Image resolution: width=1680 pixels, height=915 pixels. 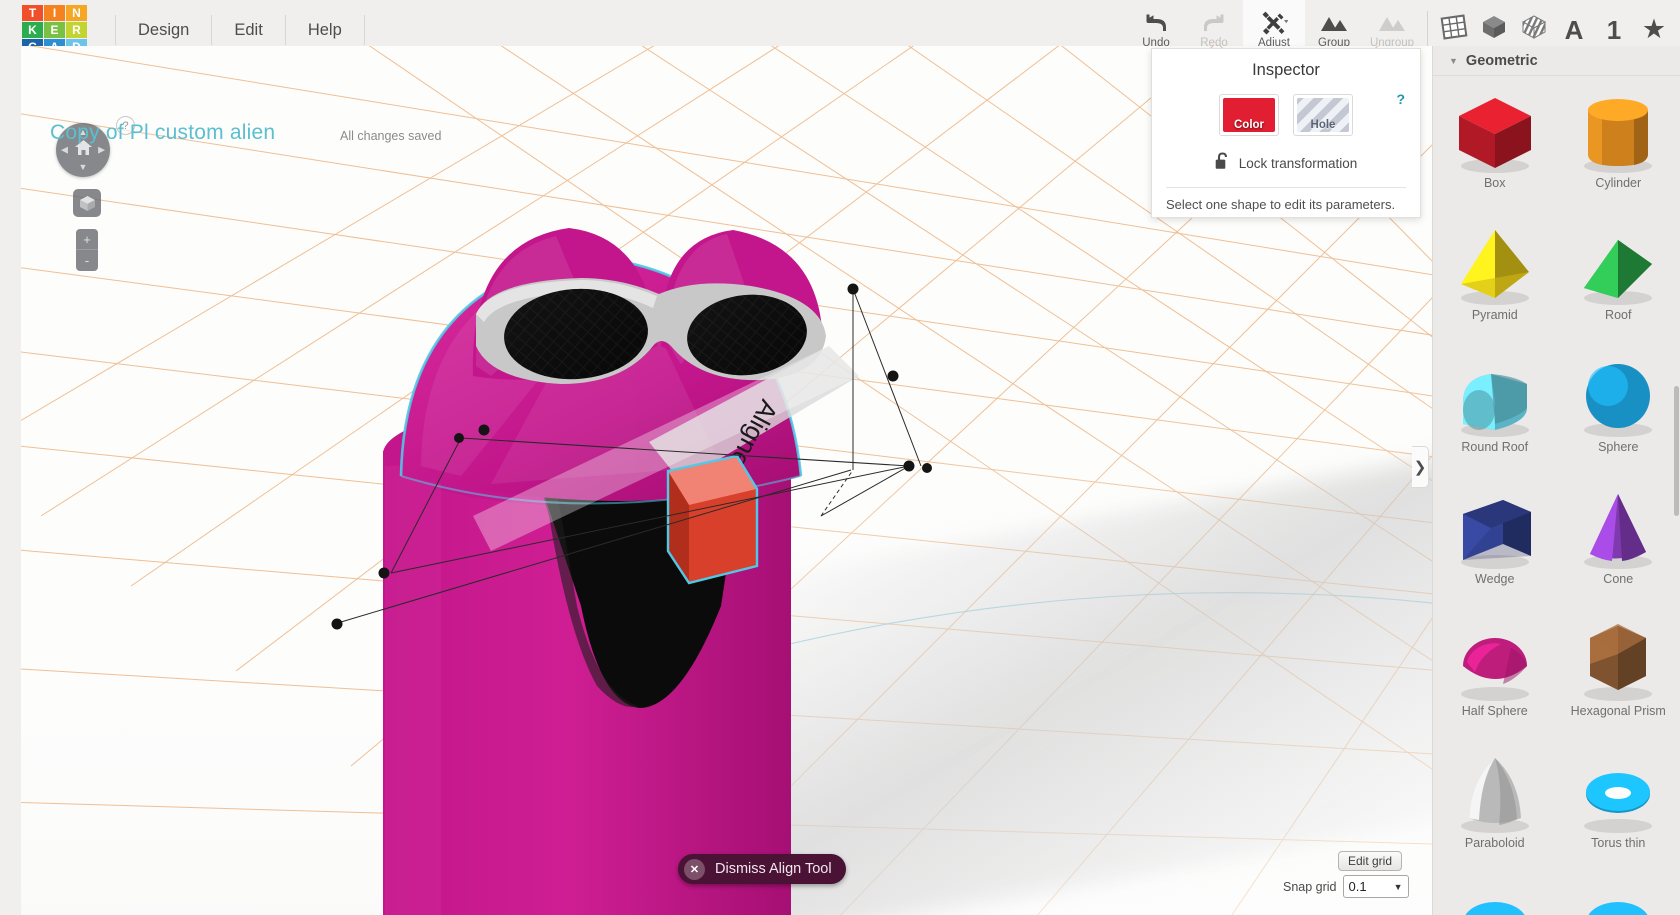 What do you see at coordinates (1392, 23) in the screenshot?
I see `ungroup-mountains-icon` at bounding box center [1392, 23].